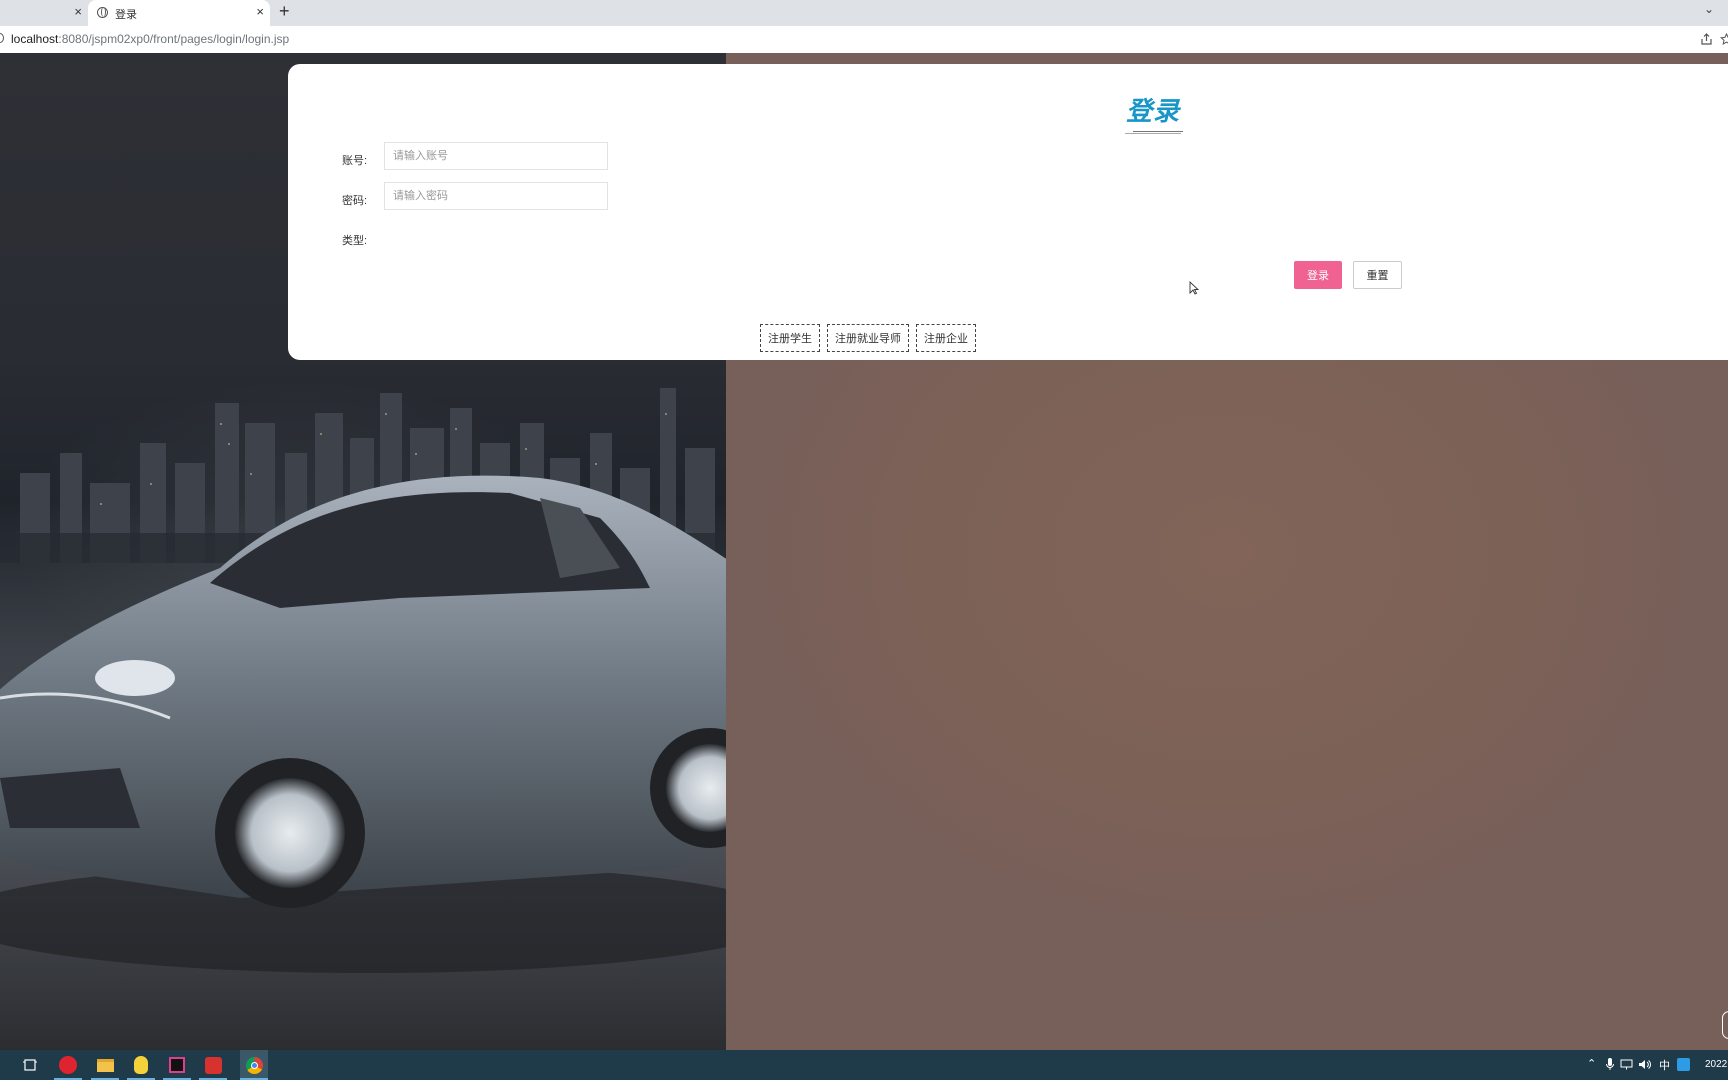  What do you see at coordinates (2, 38) in the screenshot?
I see `site-info-icon` at bounding box center [2, 38].